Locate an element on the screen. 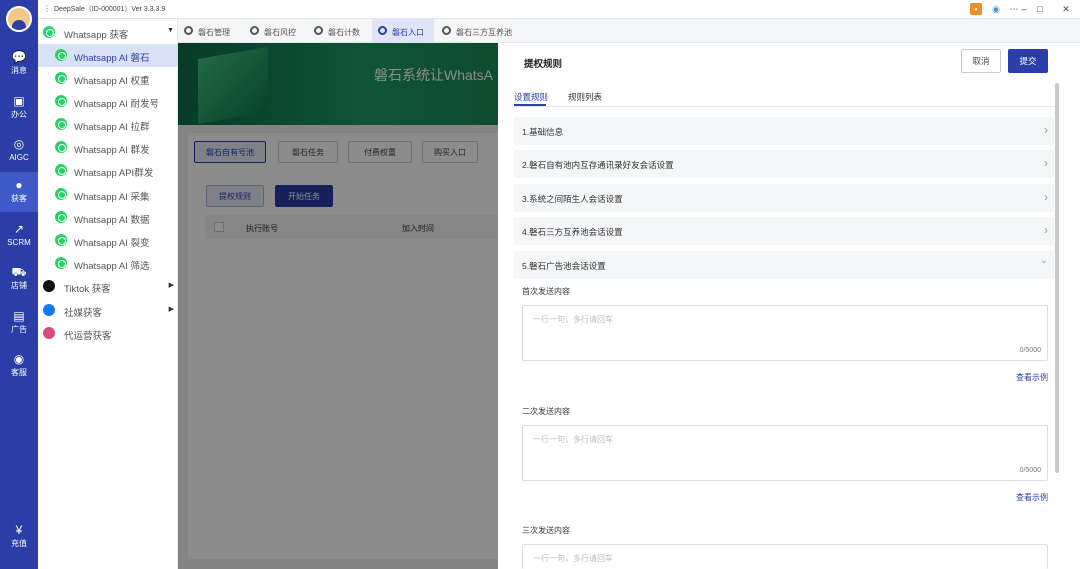 The image size is (1080, 569). third-send-label: 三次发送内容 is located at coordinates (546, 530).